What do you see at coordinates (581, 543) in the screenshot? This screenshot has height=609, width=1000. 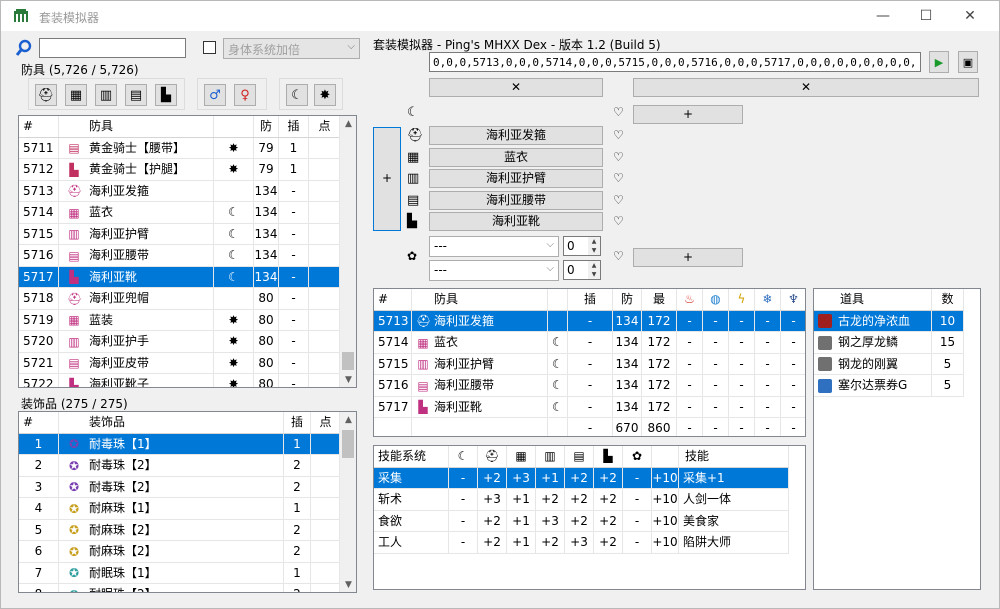 I see `skill-row: 工人 - +2 +1 +2 +3 +2- +10 陷阱大师` at bounding box center [581, 543].